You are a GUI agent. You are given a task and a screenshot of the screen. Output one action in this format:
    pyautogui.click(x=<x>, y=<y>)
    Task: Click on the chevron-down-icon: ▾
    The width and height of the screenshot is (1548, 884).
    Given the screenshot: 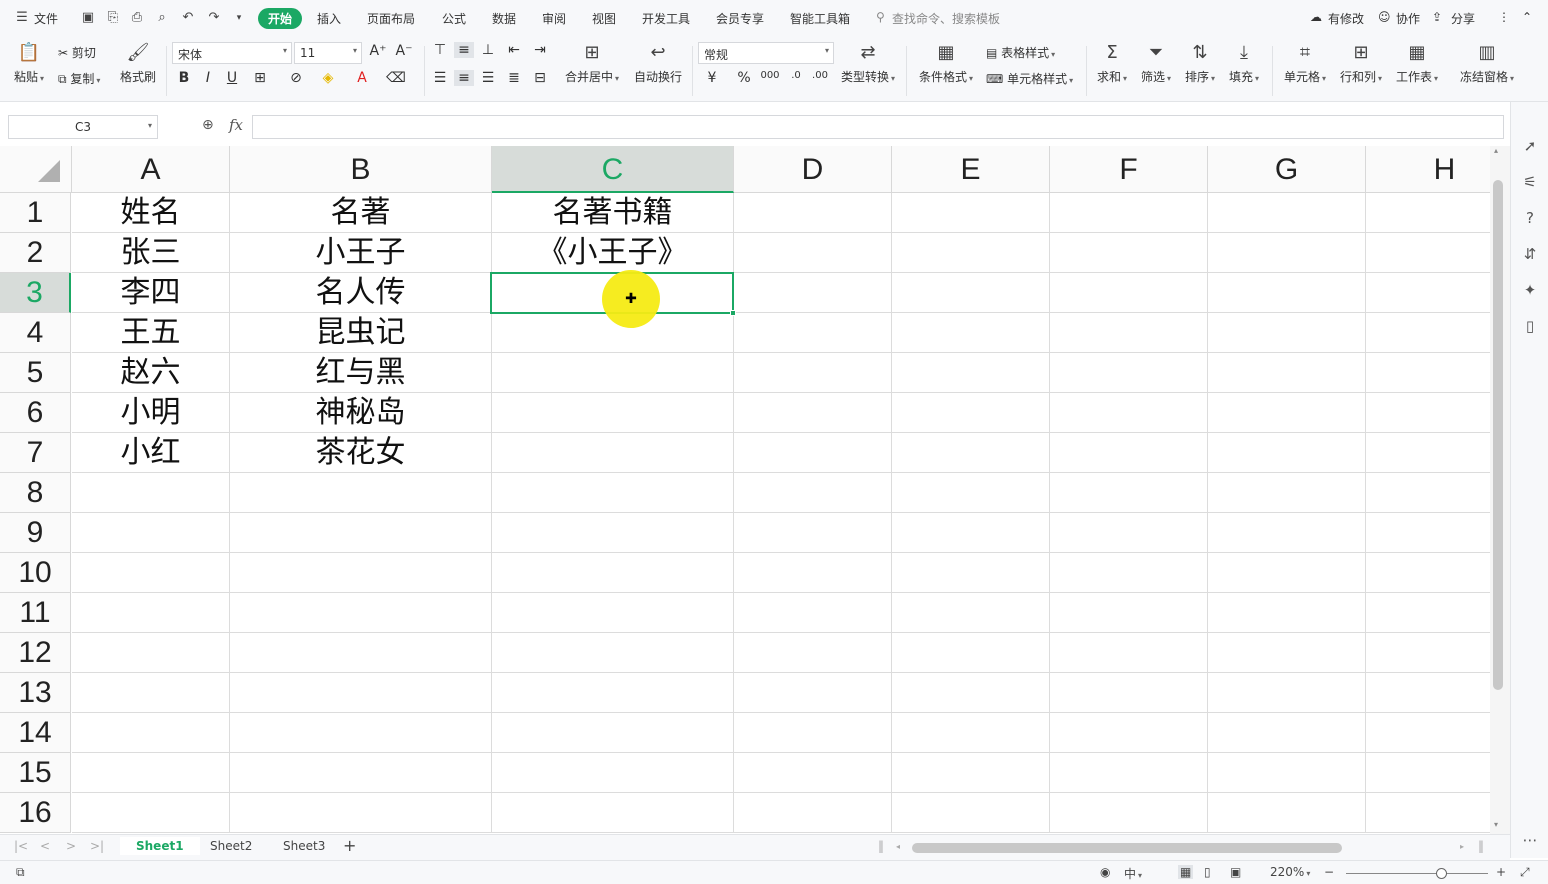 What is the action you would take?
    pyautogui.click(x=150, y=125)
    